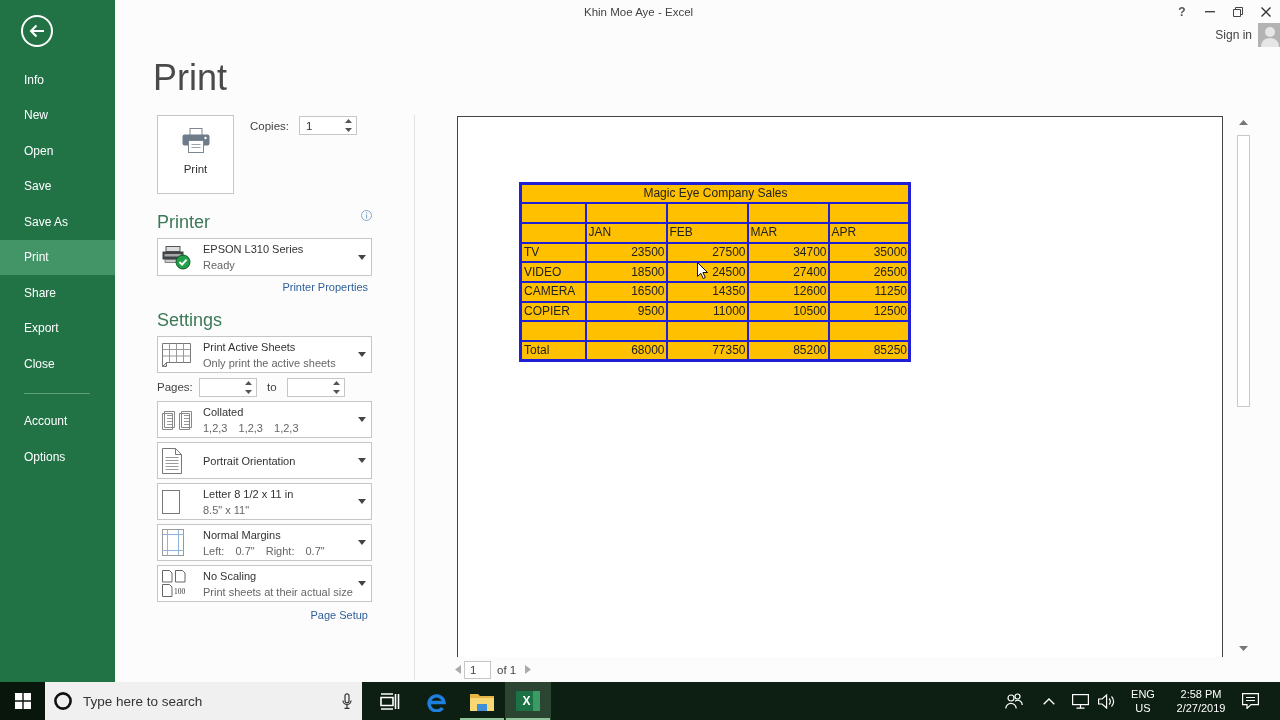 The image size is (1280, 720). I want to click on pages-to-label: to, so click(272, 387).